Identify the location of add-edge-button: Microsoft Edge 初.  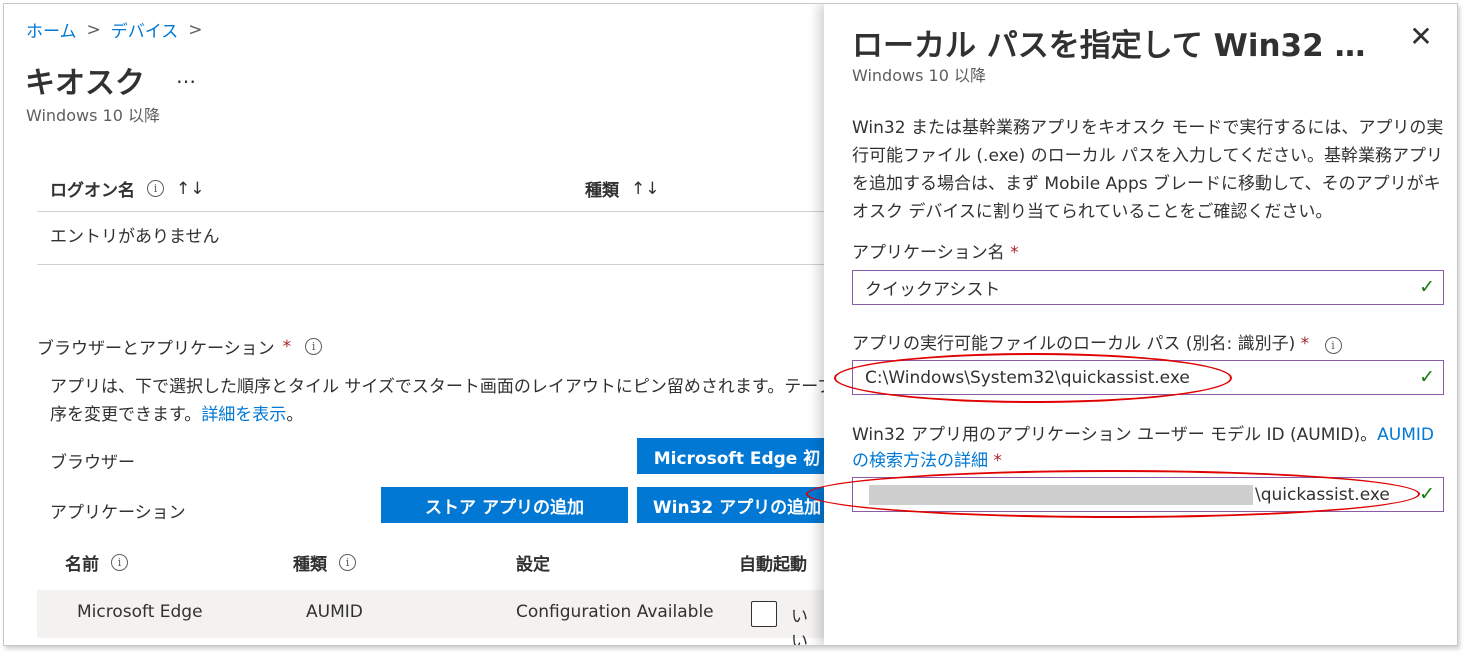
(730, 456).